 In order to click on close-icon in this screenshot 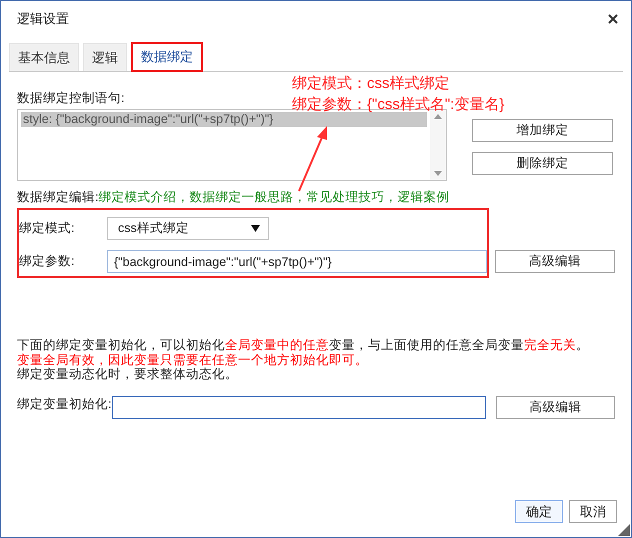, I will do `click(613, 19)`.